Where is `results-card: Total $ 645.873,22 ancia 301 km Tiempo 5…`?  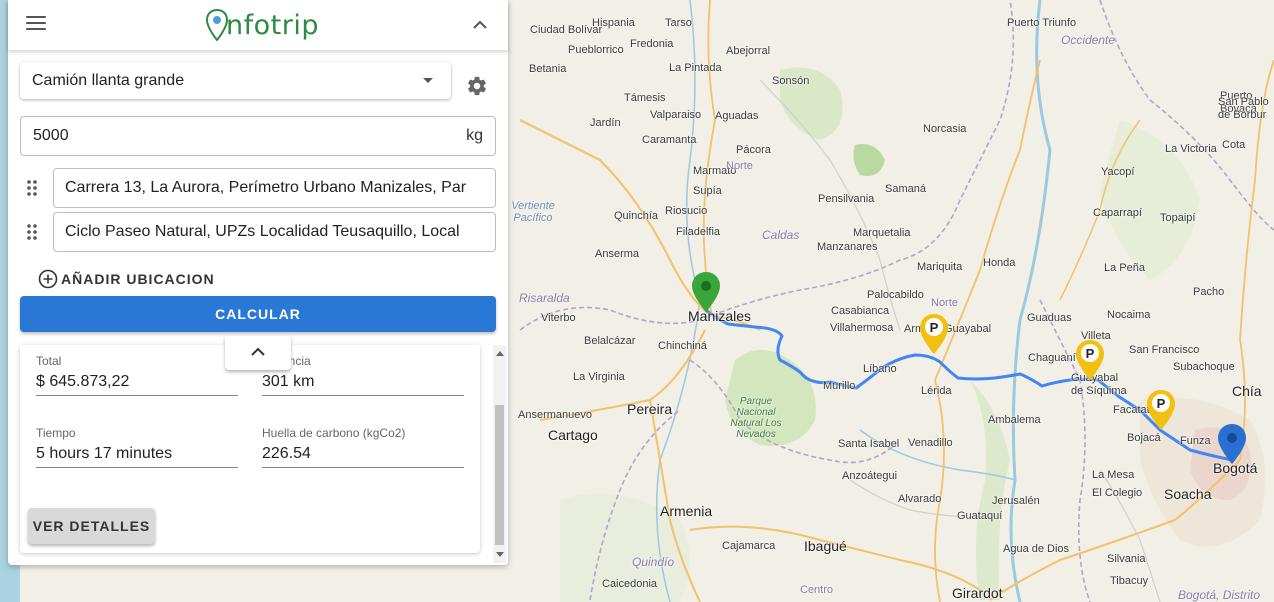 results-card: Total $ 645.873,22 ancia 301 km Tiempo 5… is located at coordinates (250, 449).